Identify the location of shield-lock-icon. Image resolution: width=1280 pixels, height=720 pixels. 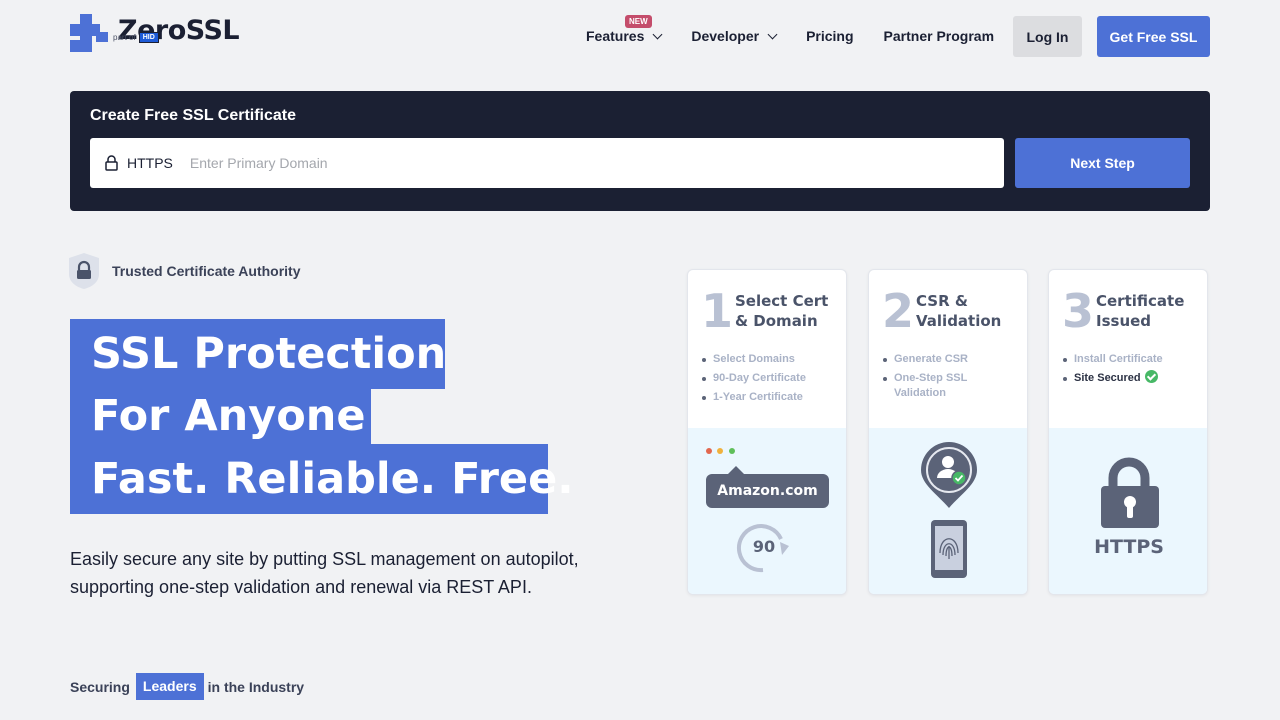
(84, 271).